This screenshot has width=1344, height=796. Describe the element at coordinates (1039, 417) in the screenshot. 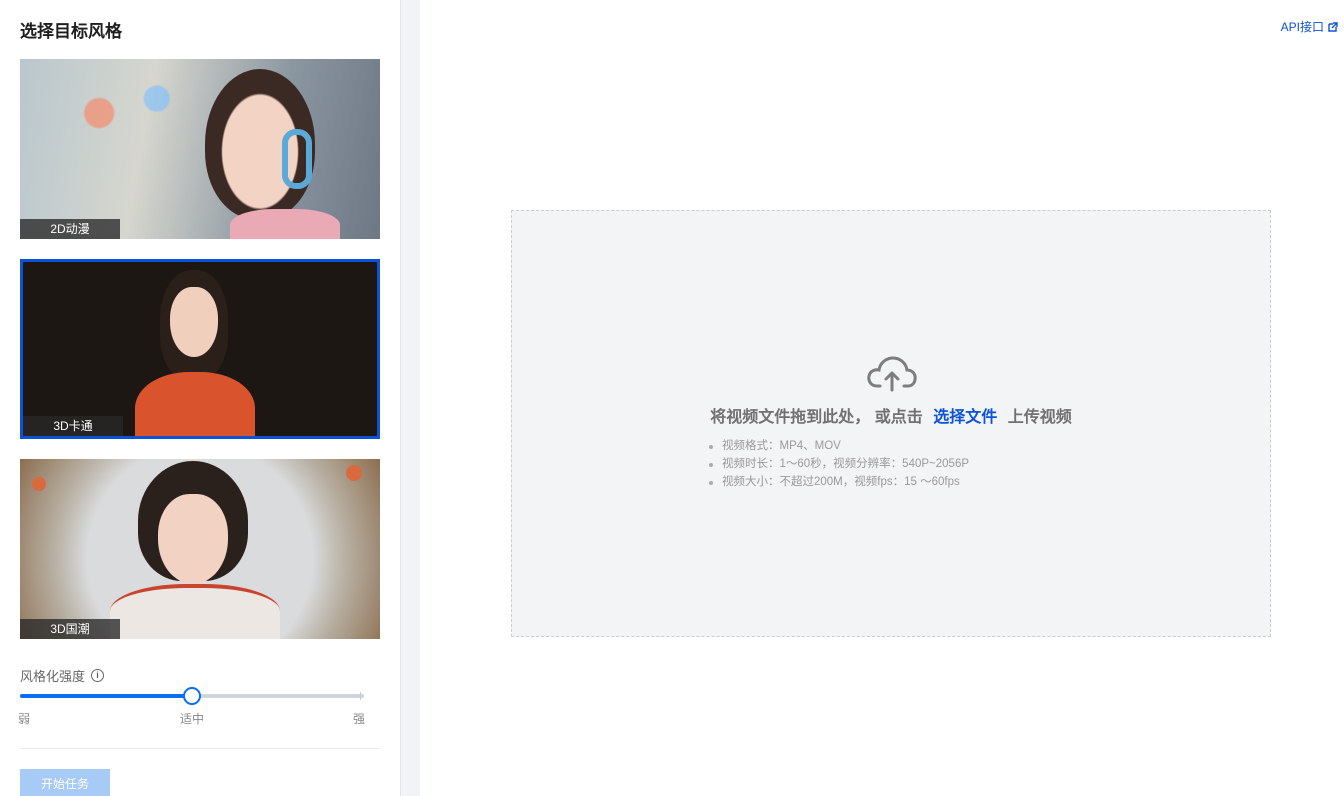

I see `dropzone-prompt-suffix: 上传视频` at that location.